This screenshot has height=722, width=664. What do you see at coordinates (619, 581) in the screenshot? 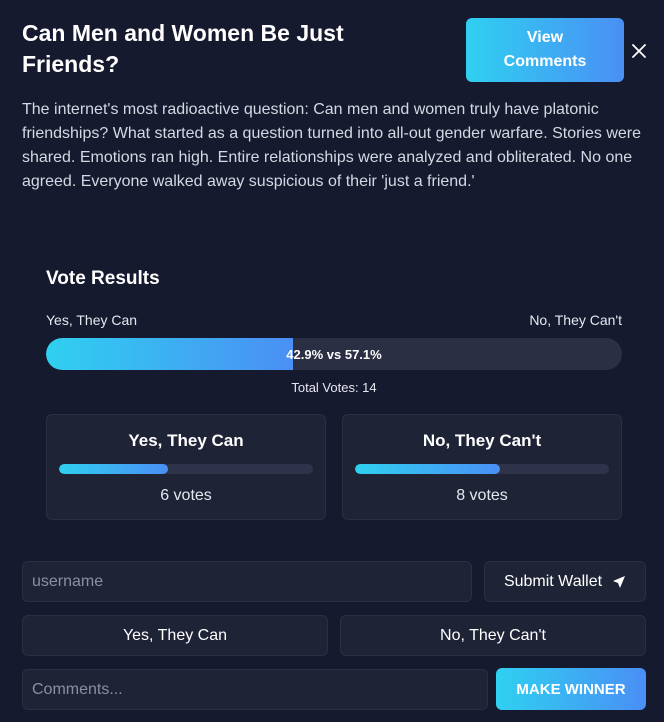
I see `send-icon` at bounding box center [619, 581].